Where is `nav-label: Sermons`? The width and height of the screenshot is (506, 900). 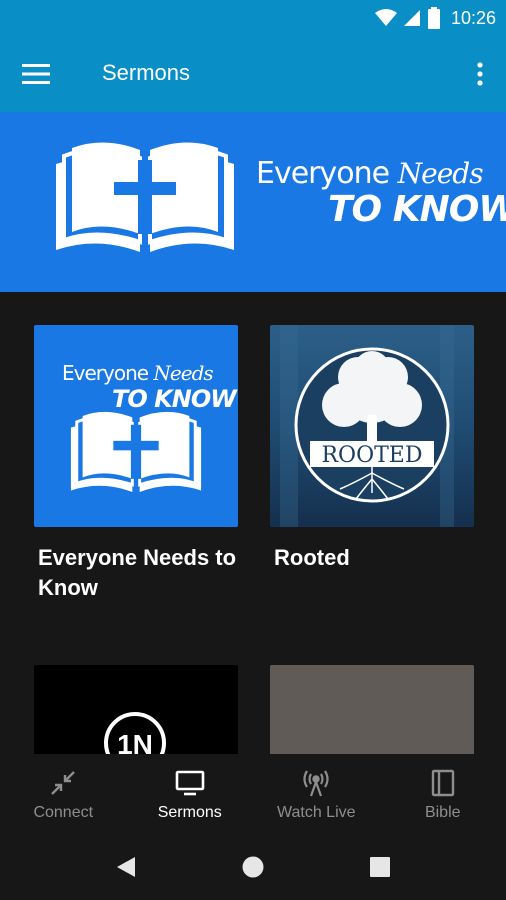 nav-label: Sermons is located at coordinates (189, 812).